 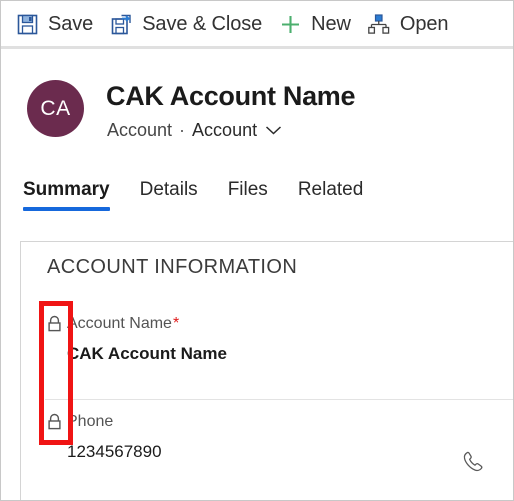 What do you see at coordinates (272, 339) in the screenshot?
I see `field-account-name: Account Name * CAK Account Name` at bounding box center [272, 339].